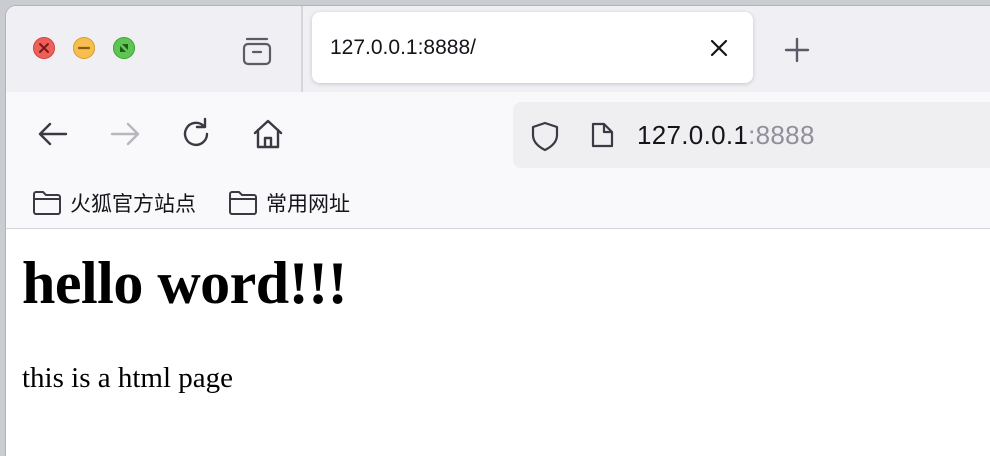 The image size is (990, 456). I want to click on page-icon, so click(602, 135).